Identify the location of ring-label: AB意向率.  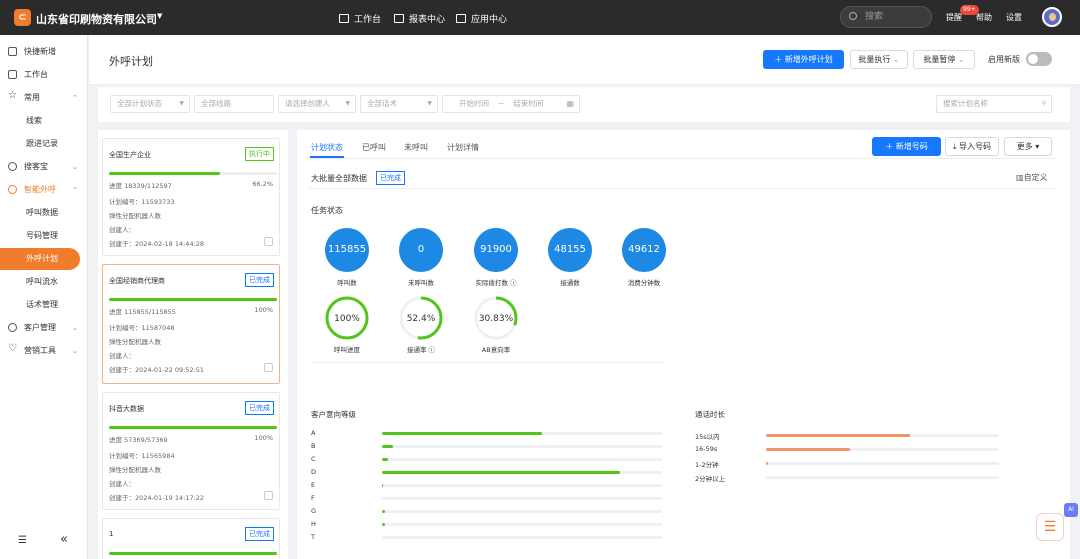
(496, 350).